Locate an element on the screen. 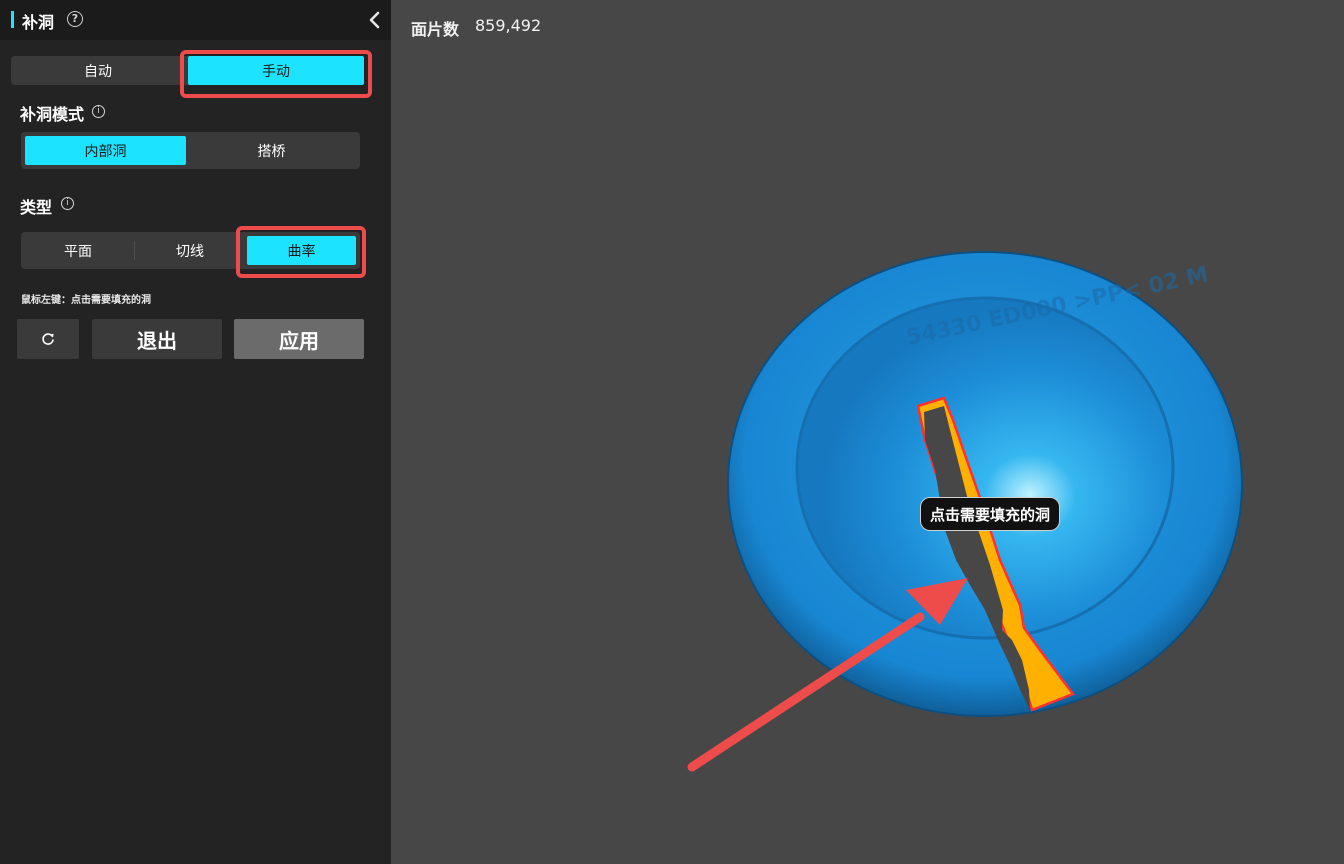 Image resolution: width=1344 pixels, height=864 pixels. chevron-left-icon is located at coordinates (375, 20).